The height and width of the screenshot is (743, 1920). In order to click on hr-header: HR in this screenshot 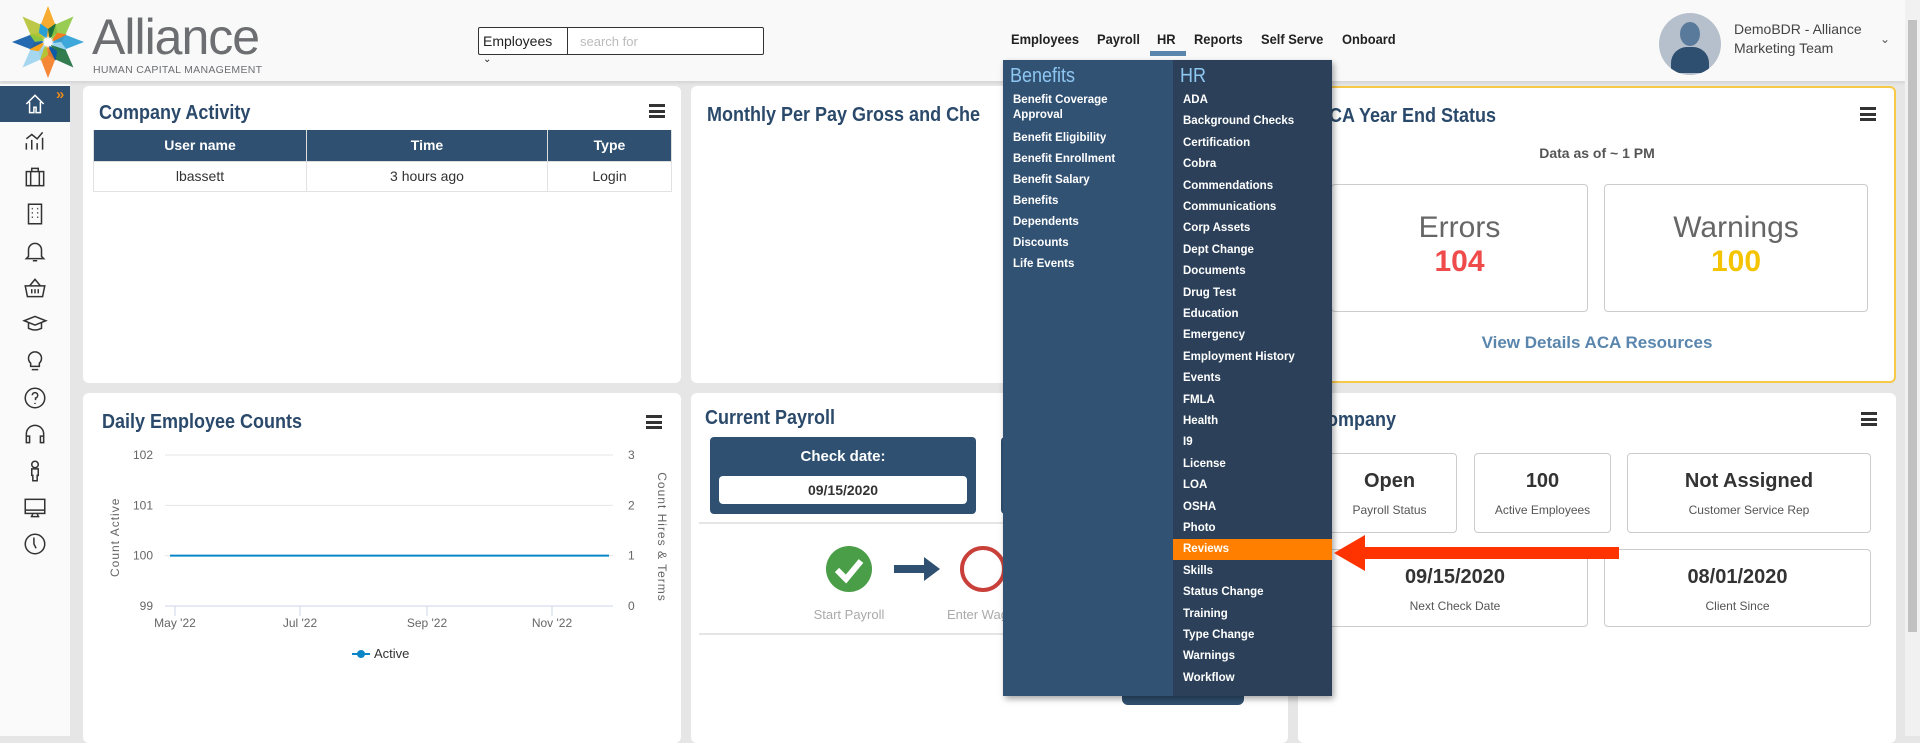, I will do `click(1193, 76)`.